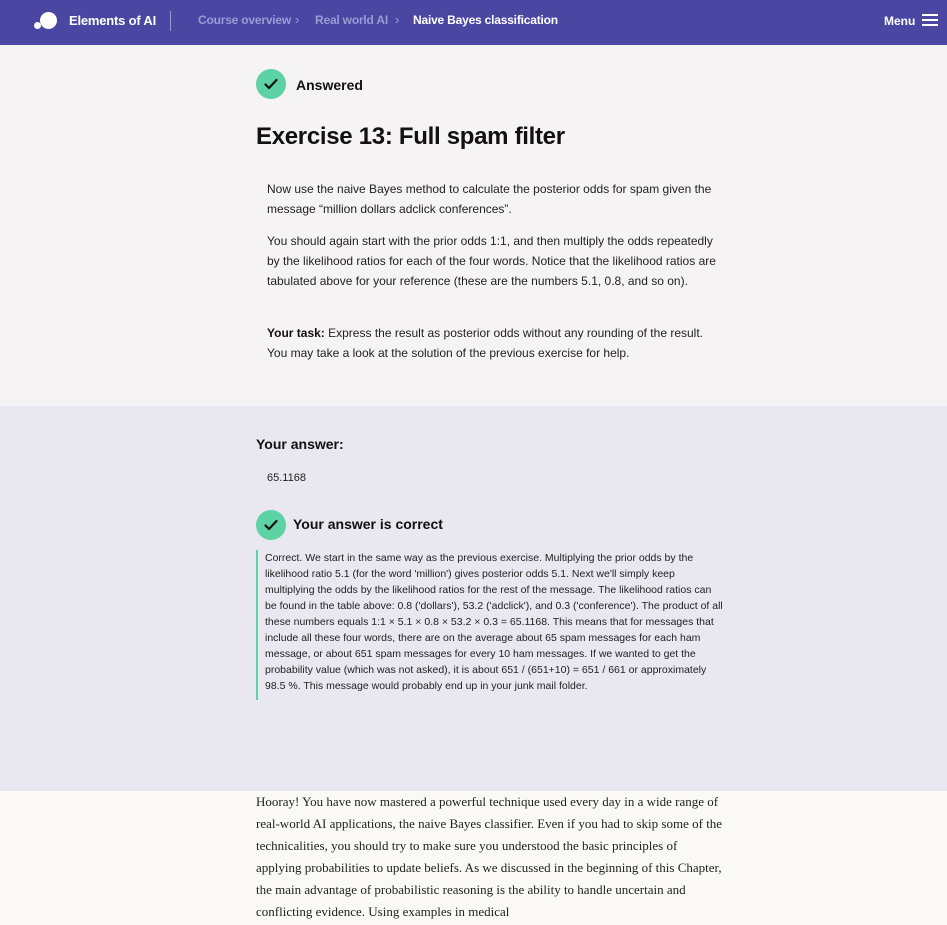 Image resolution: width=947 pixels, height=925 pixels. Describe the element at coordinates (244, 20) in the screenshot. I see `breadcrumb-course-overview: Course overview` at that location.